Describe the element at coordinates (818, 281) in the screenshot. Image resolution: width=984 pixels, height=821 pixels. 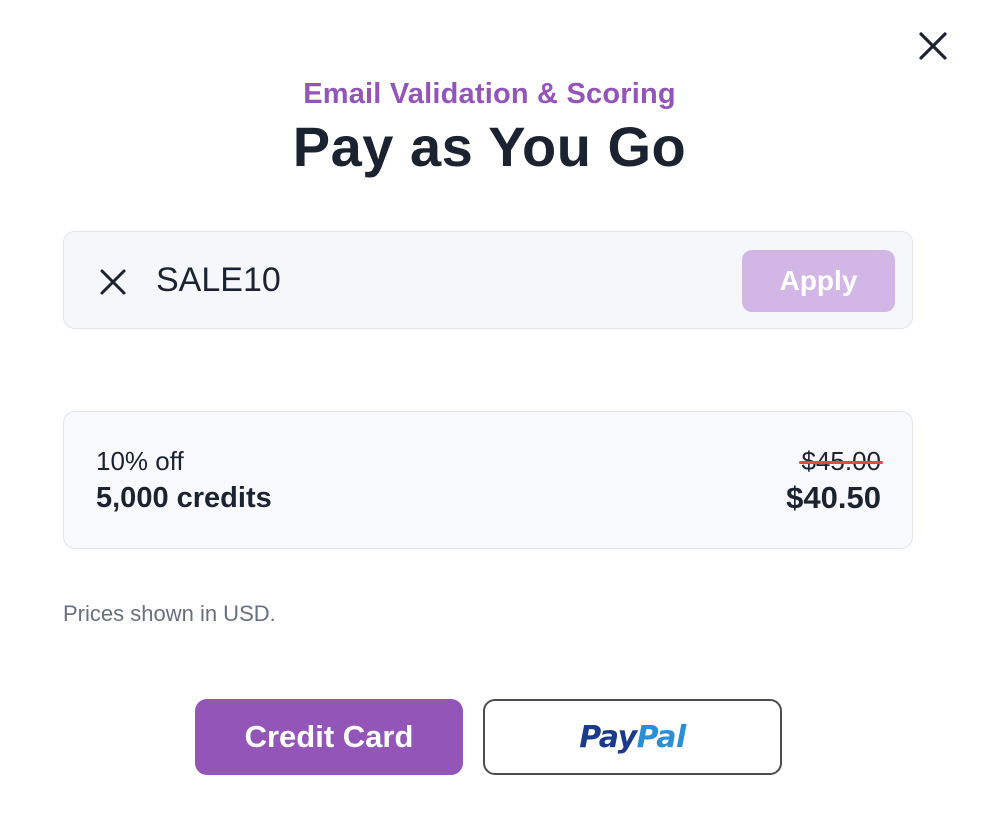
I see `apply-button: Apply` at that location.